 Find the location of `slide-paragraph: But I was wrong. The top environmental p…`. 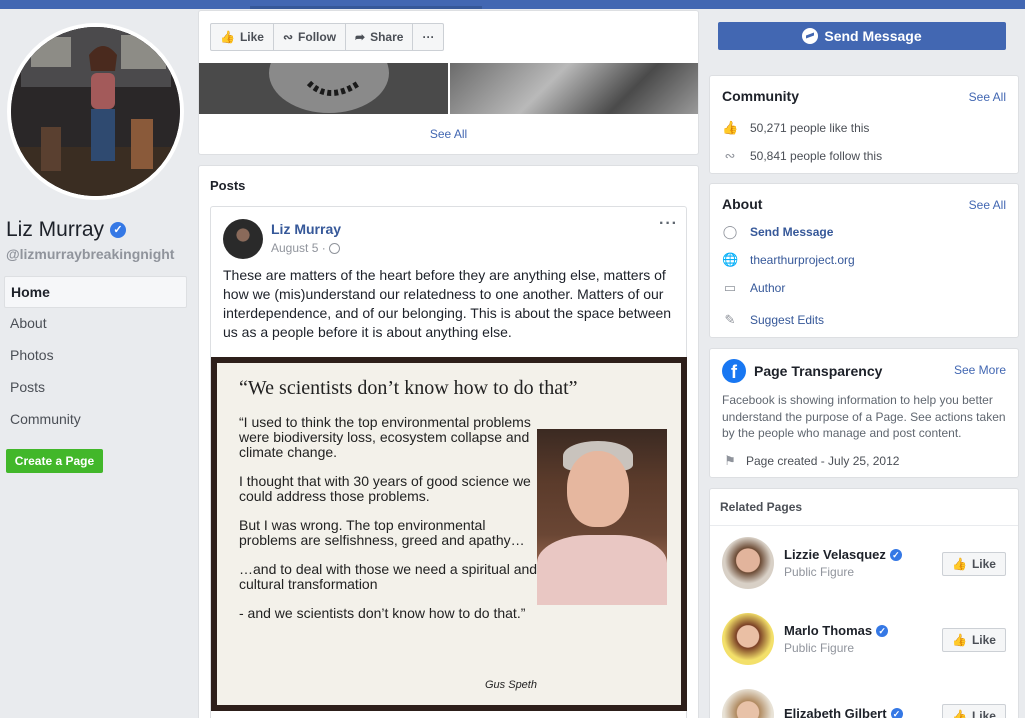

slide-paragraph: But I was wrong. The top environmental p… is located at coordinates (382, 532).